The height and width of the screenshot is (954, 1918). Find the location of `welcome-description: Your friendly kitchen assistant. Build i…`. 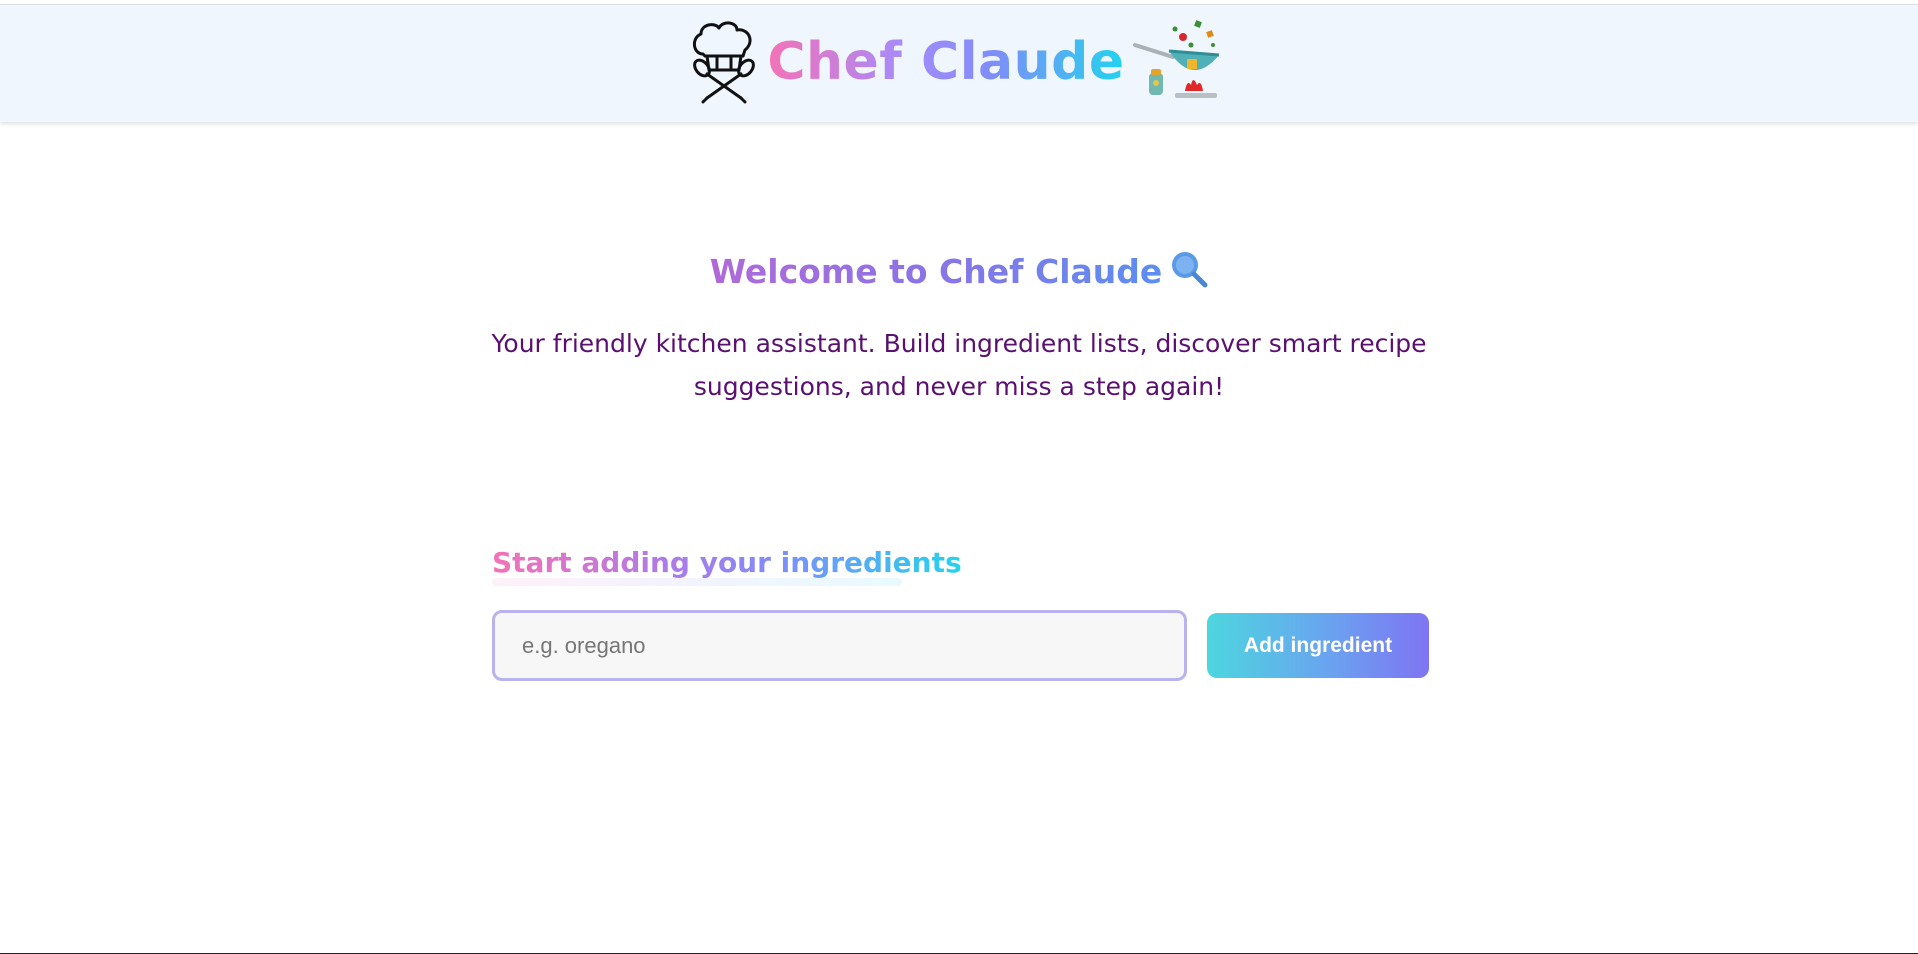

welcome-description: Your friendly kitchen assistant. Build i… is located at coordinates (959, 365).